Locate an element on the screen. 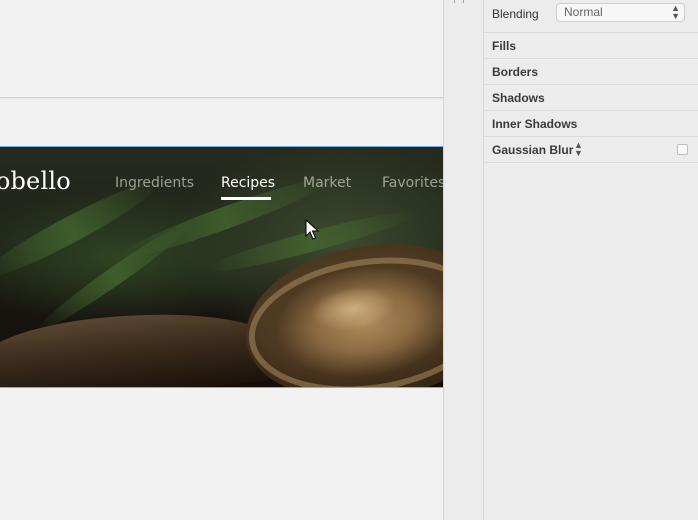 The image size is (698, 520). nav-favorites: Favorites is located at coordinates (412, 183).